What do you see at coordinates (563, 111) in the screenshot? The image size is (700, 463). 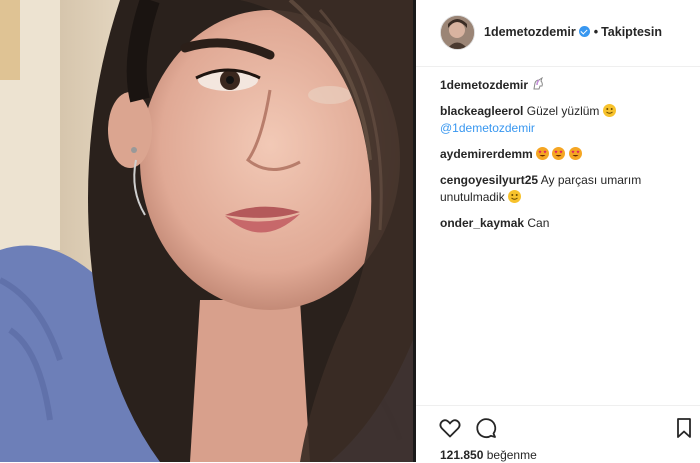 I see `comment-text: Güzel yüzlüm` at bounding box center [563, 111].